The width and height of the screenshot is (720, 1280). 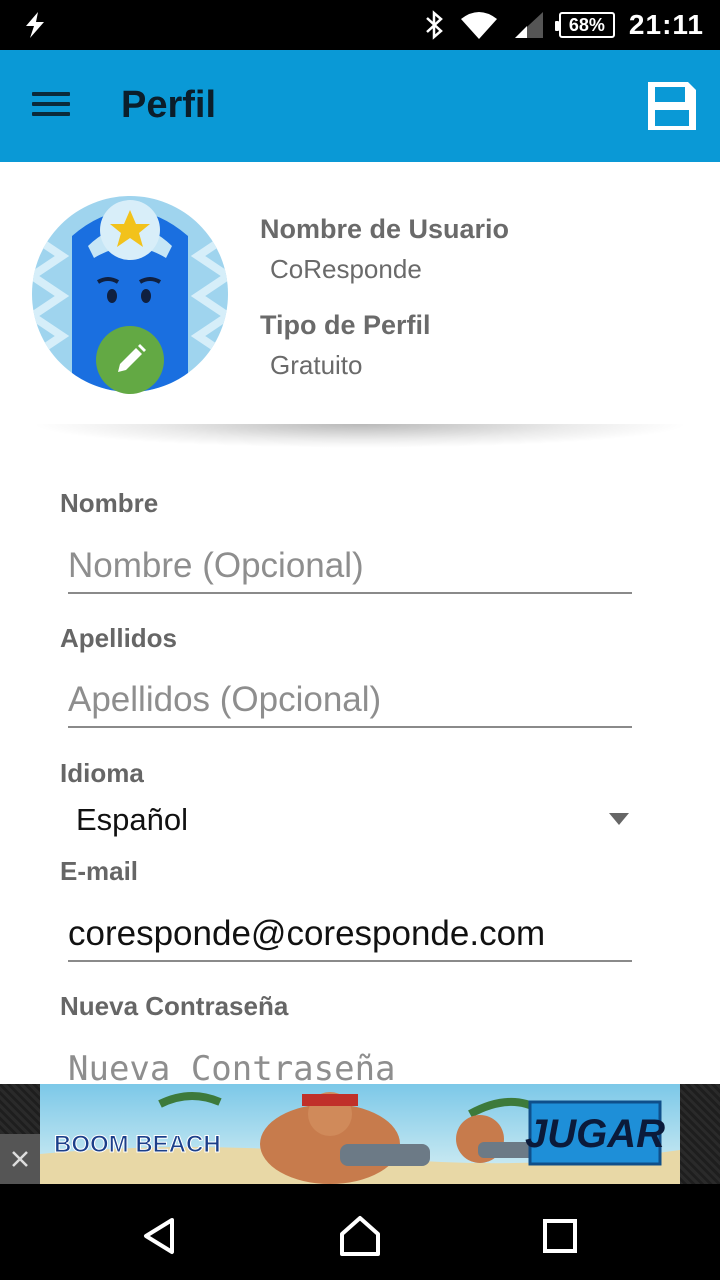 I want to click on idioma-select: Español, so click(x=350, y=820).